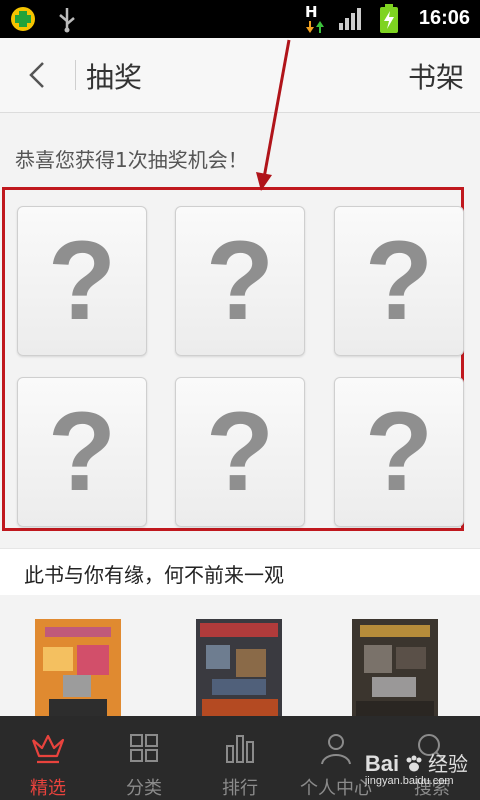  What do you see at coordinates (311, 12) in the screenshot?
I see `network-type-label: H` at bounding box center [311, 12].